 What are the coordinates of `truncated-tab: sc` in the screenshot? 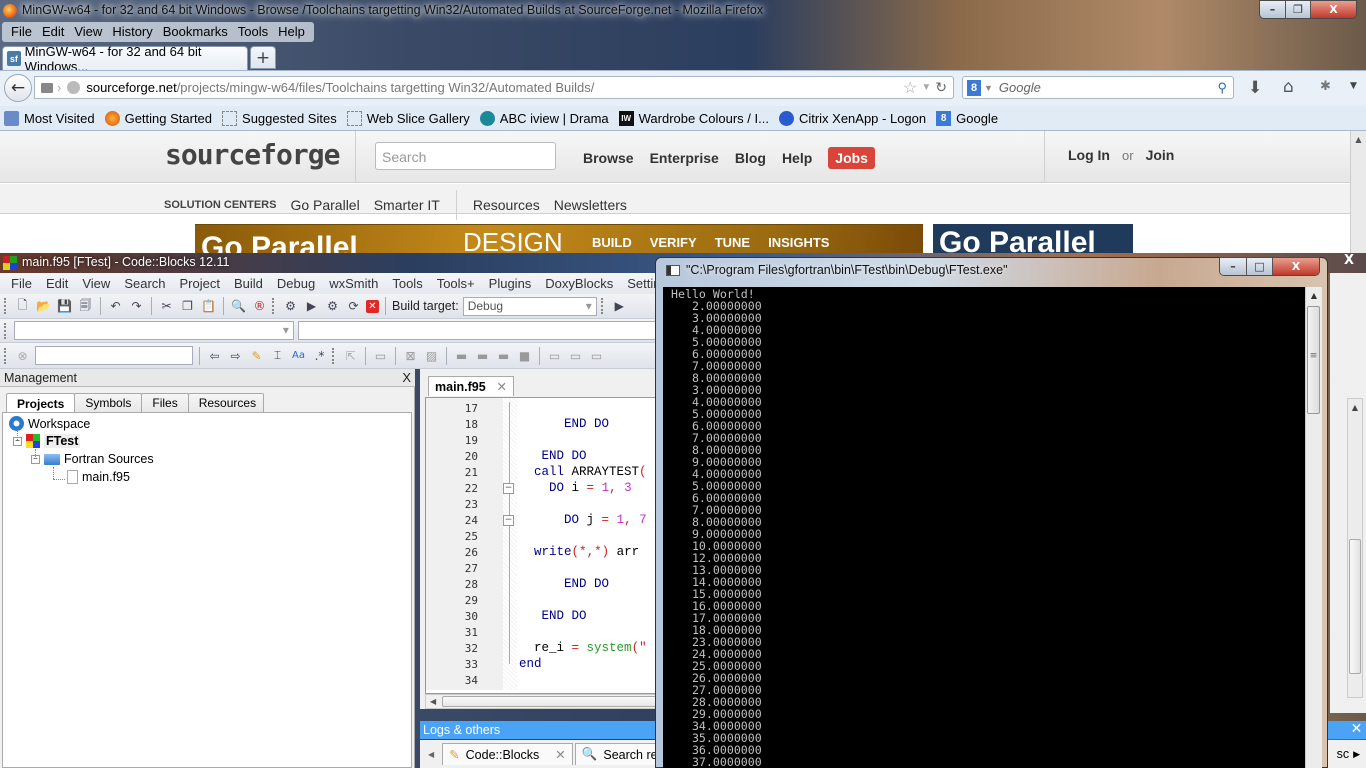 It's located at (1343, 754).